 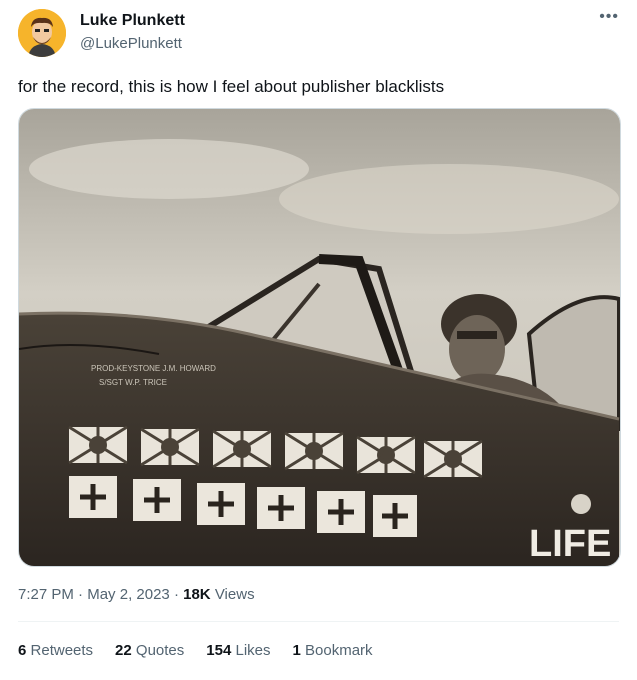 I want to click on views-label: Views, so click(x=234, y=594).